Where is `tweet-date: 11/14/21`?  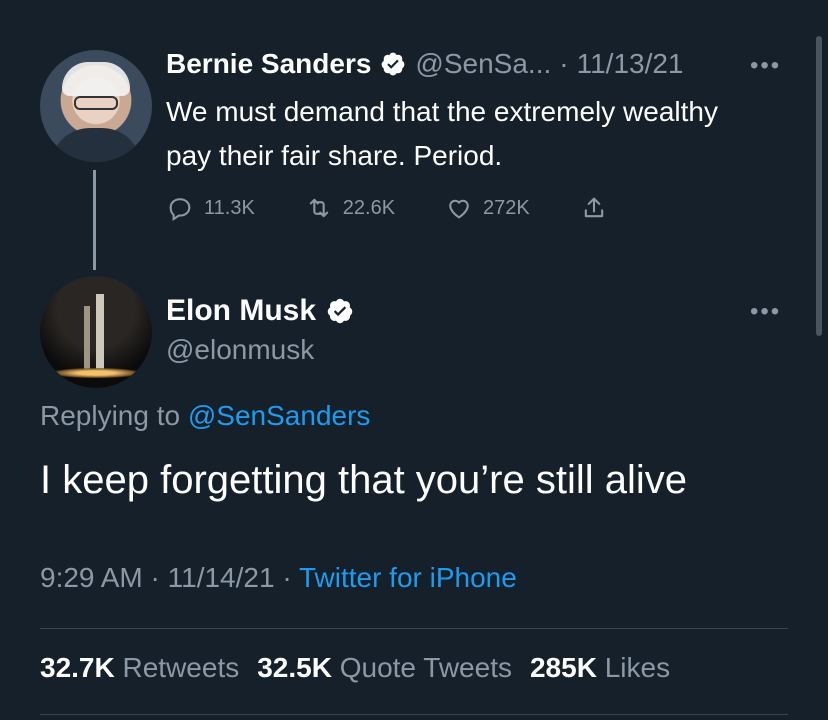
tweet-date: 11/14/21 is located at coordinates (221, 577).